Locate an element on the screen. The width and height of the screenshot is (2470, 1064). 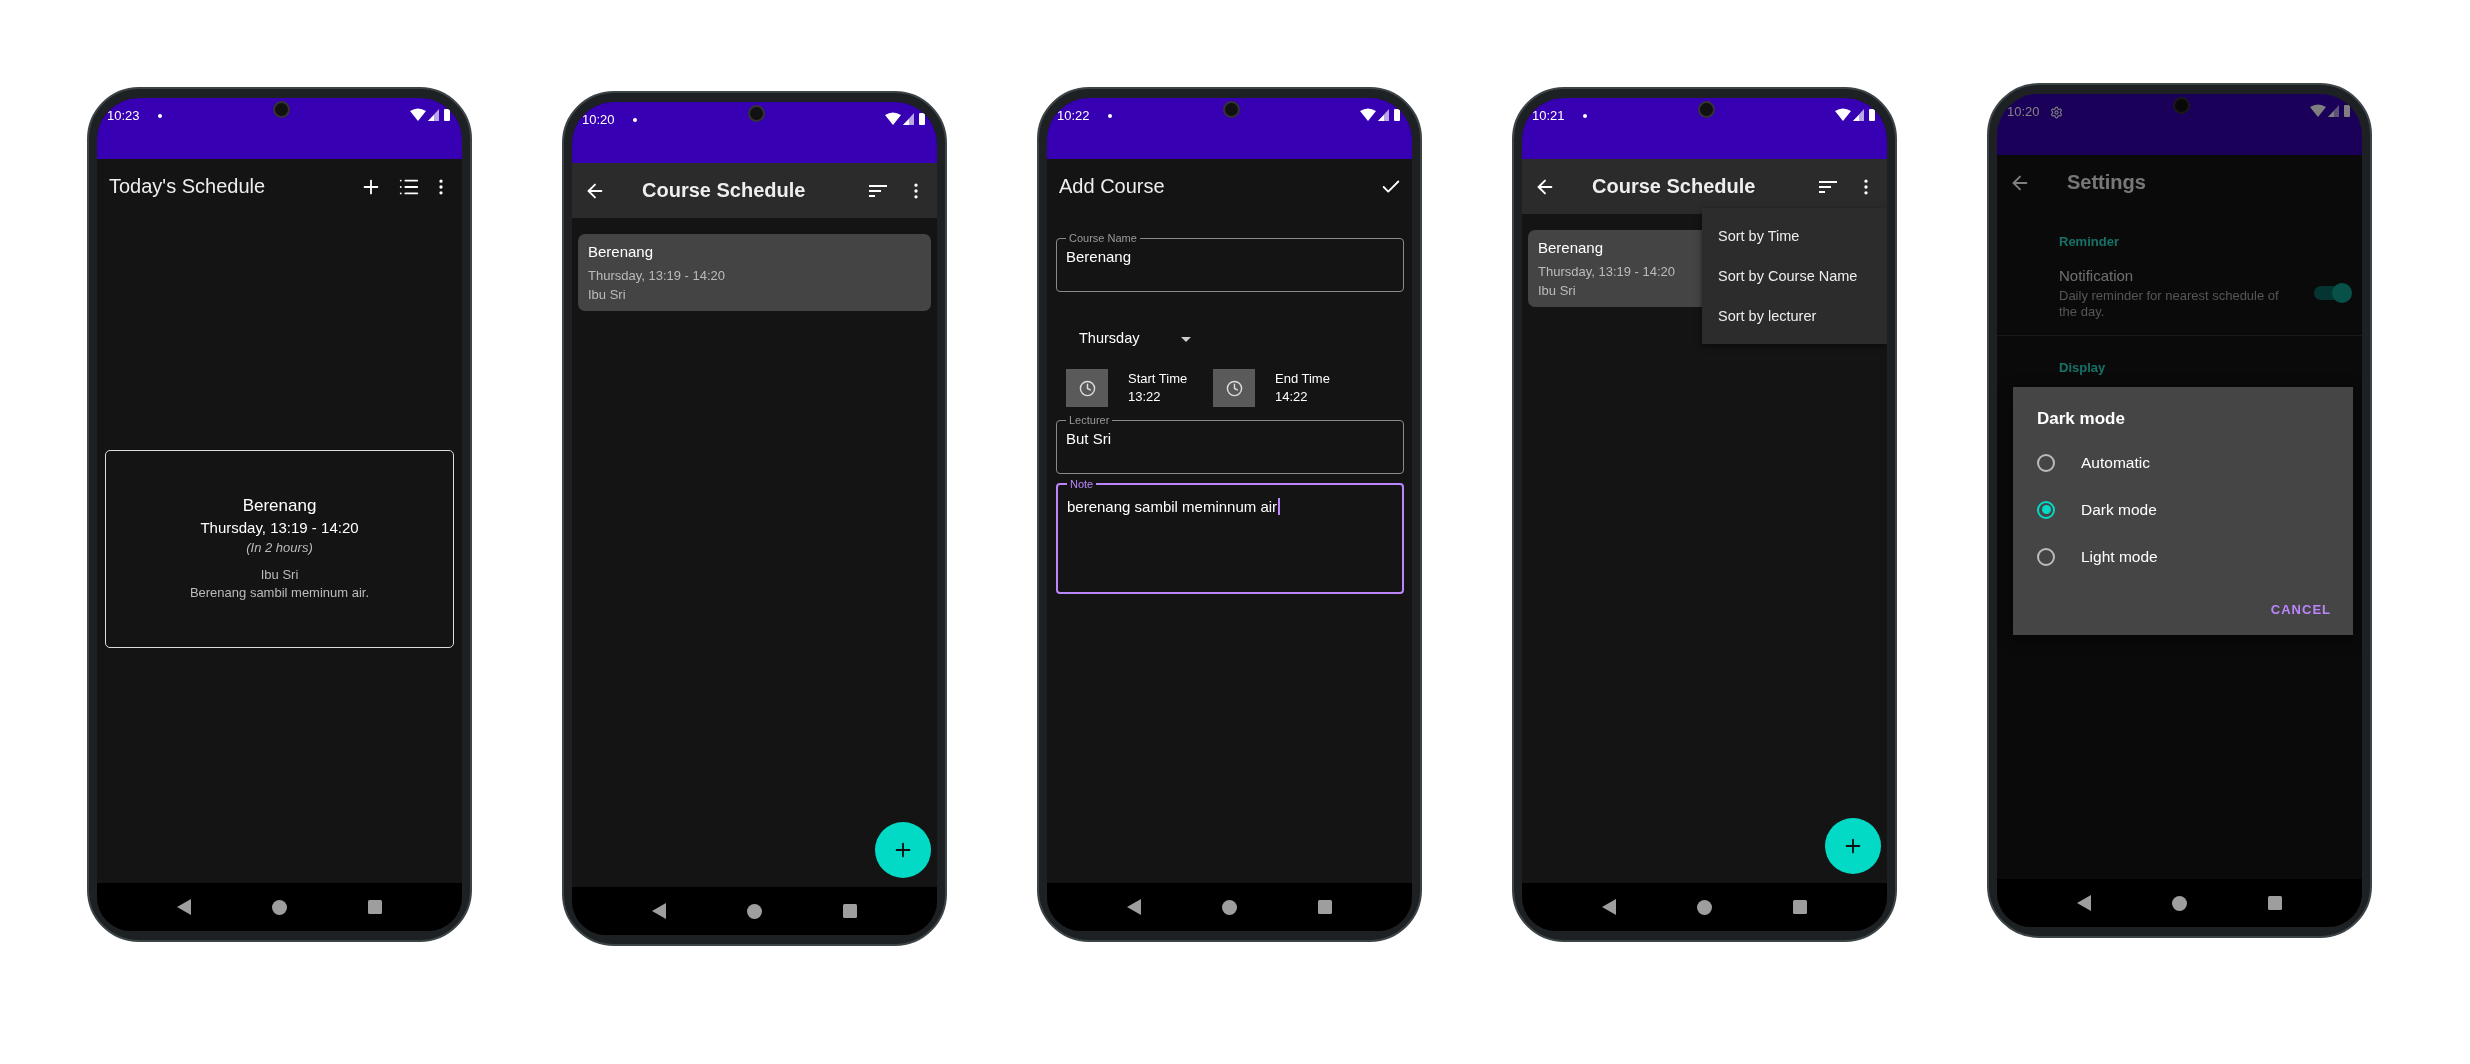
preference-title: Notification is located at coordinates (2096, 276).